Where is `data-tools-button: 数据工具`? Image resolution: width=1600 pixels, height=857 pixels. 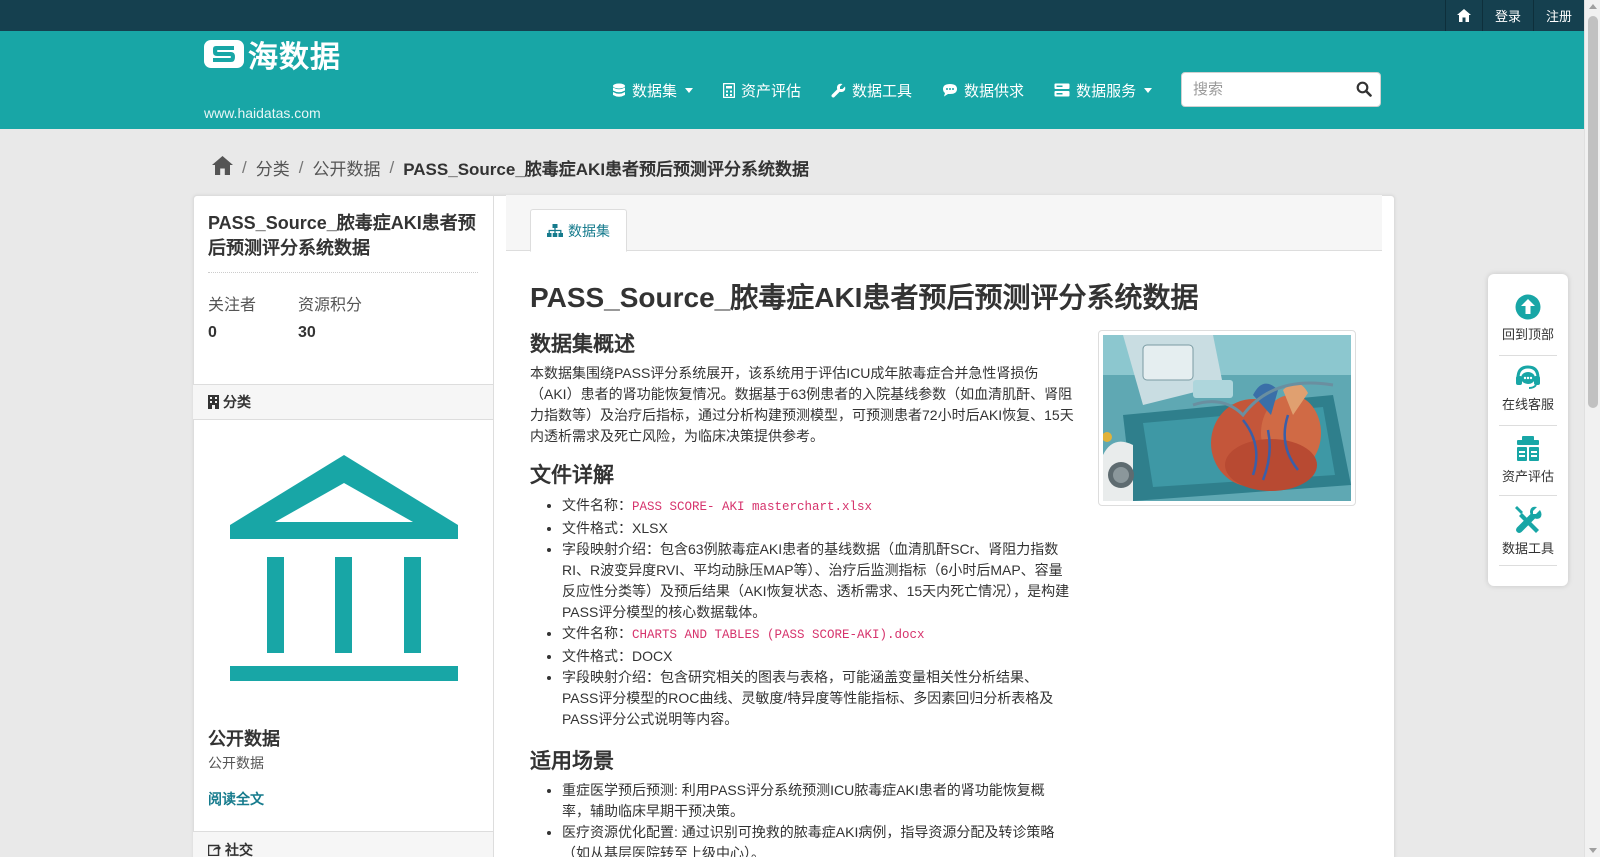 data-tools-button: 数据工具 is located at coordinates (1528, 531).